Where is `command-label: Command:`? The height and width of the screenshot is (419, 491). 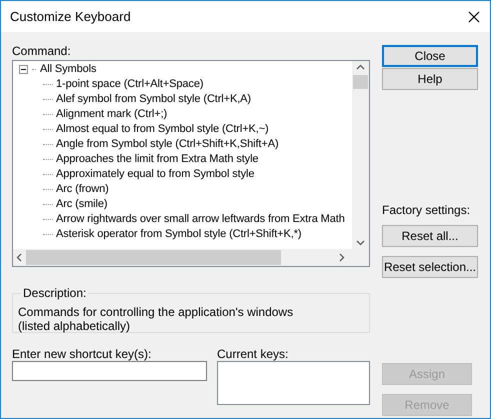
command-label: Command: is located at coordinates (42, 51).